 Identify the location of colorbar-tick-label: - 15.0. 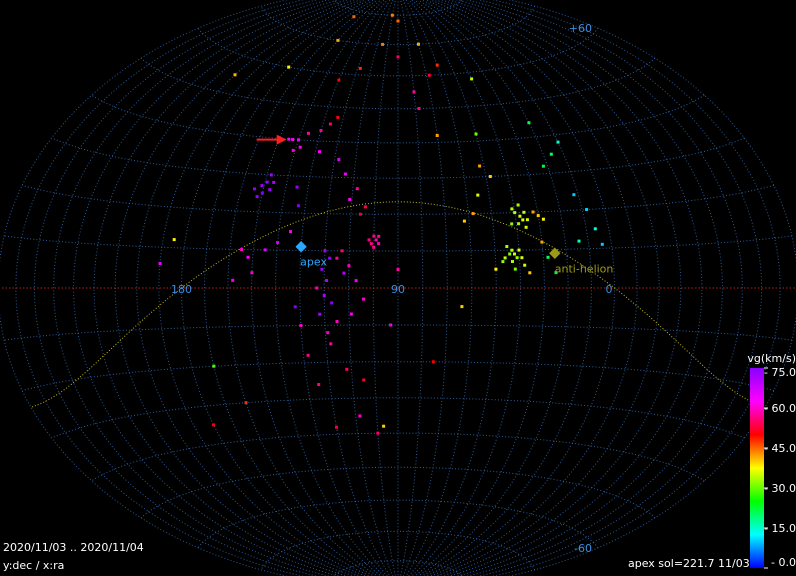
(780, 528).